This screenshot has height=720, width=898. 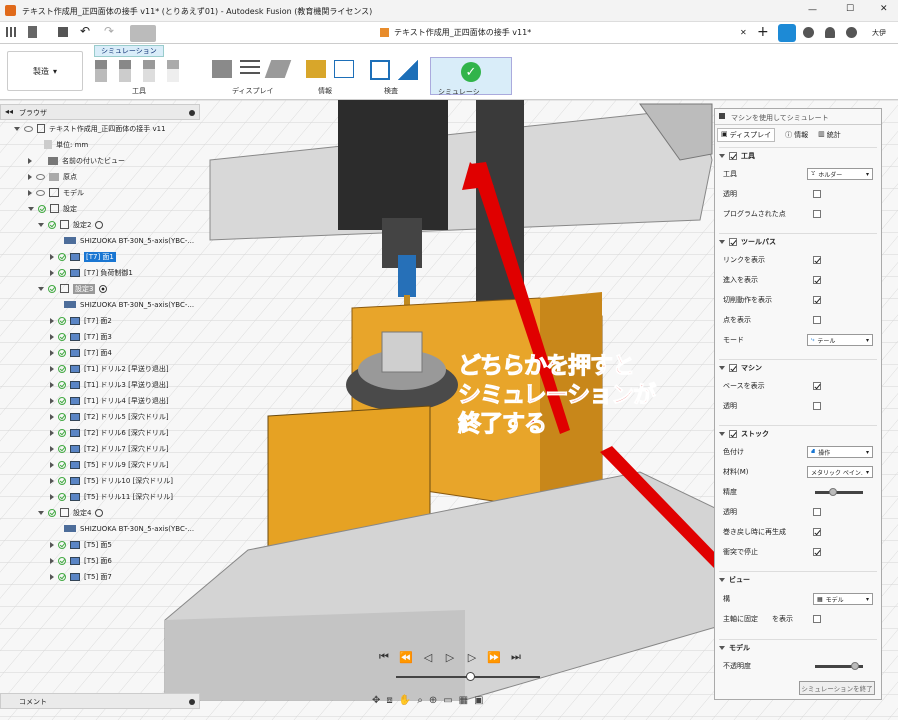 What do you see at coordinates (817, 194) in the screenshot?
I see `tool-transparent-checkbox` at bounding box center [817, 194].